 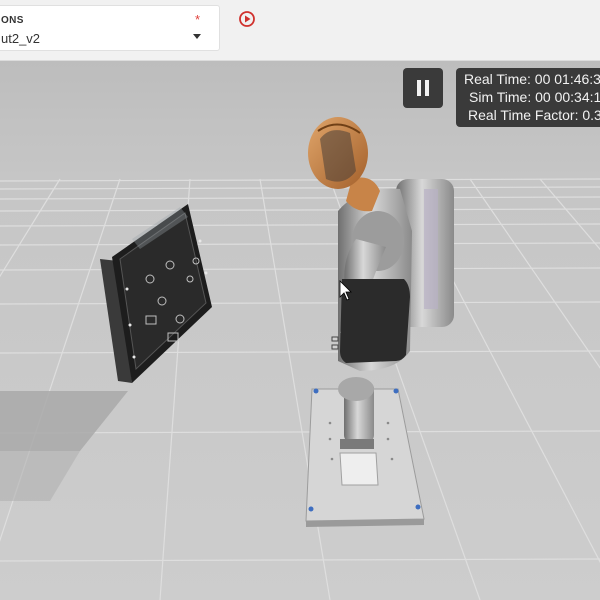 What do you see at coordinates (197, 36) in the screenshot?
I see `chevron-down-icon` at bounding box center [197, 36].